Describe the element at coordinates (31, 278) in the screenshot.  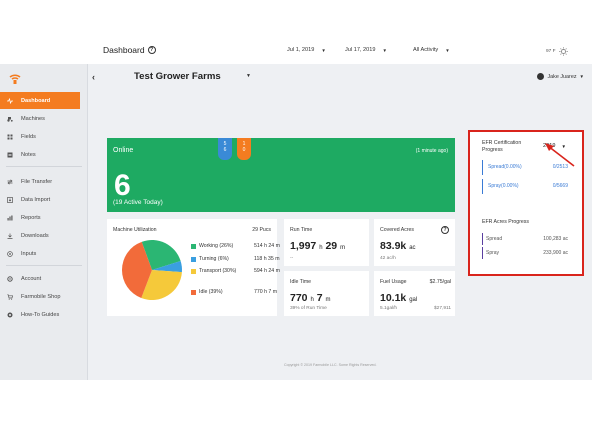
I see `sidebar-item-label: Account` at that location.